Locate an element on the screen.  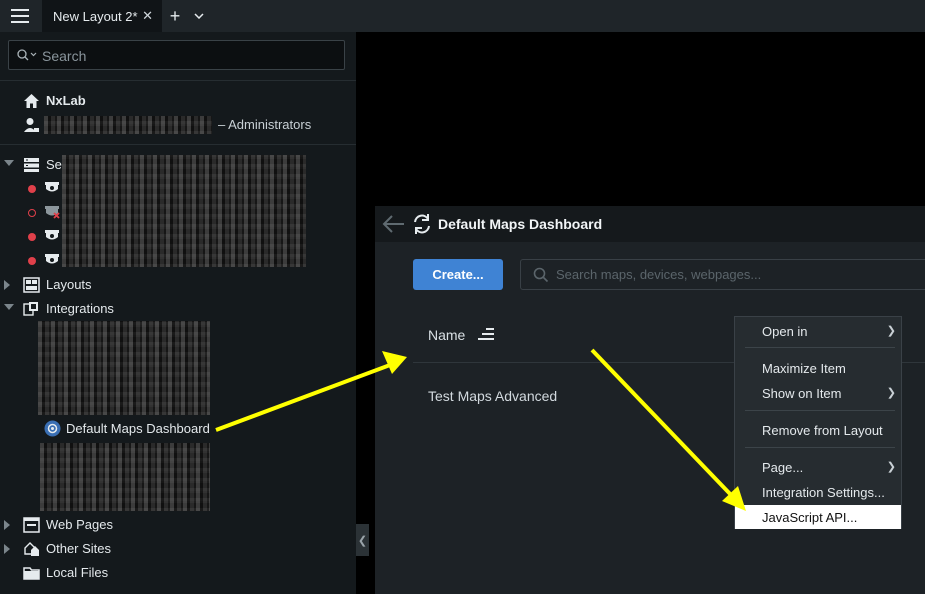
annotation-arrowhead is located at coordinates (394, 362).